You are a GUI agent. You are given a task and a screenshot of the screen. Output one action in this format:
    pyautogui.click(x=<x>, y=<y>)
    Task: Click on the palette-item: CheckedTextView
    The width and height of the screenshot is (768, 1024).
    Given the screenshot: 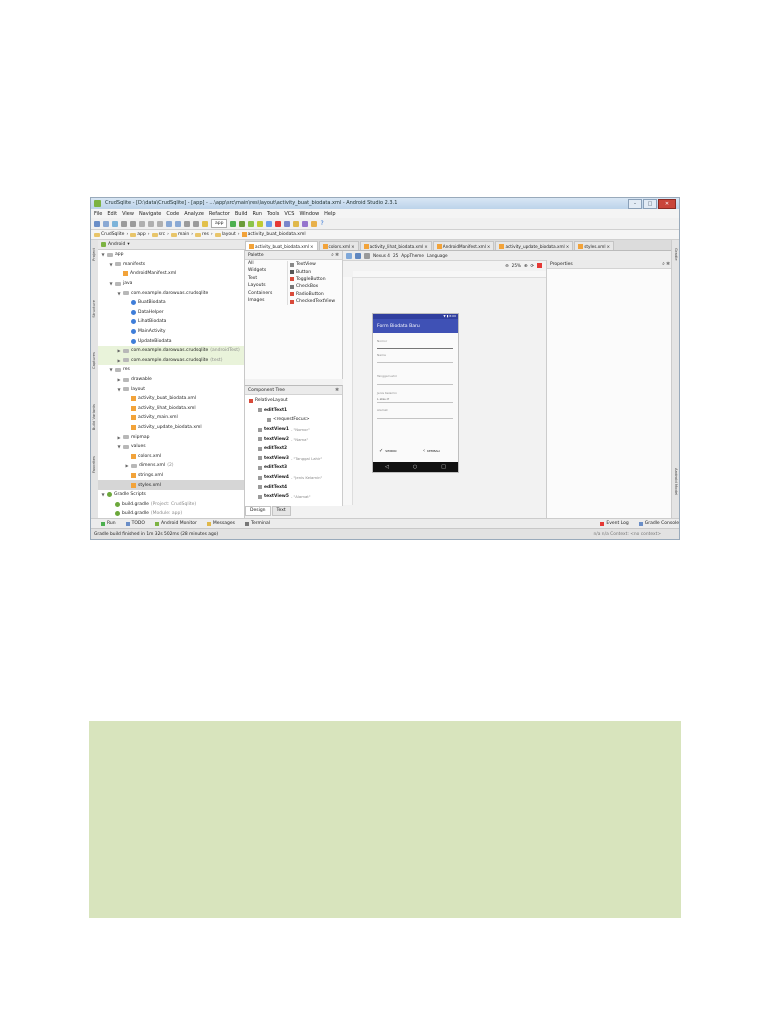 What is the action you would take?
    pyautogui.click(x=315, y=301)
    